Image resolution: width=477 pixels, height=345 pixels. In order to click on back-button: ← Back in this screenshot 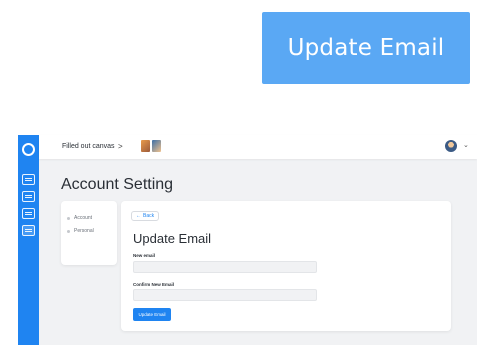, I will do `click(145, 216)`.